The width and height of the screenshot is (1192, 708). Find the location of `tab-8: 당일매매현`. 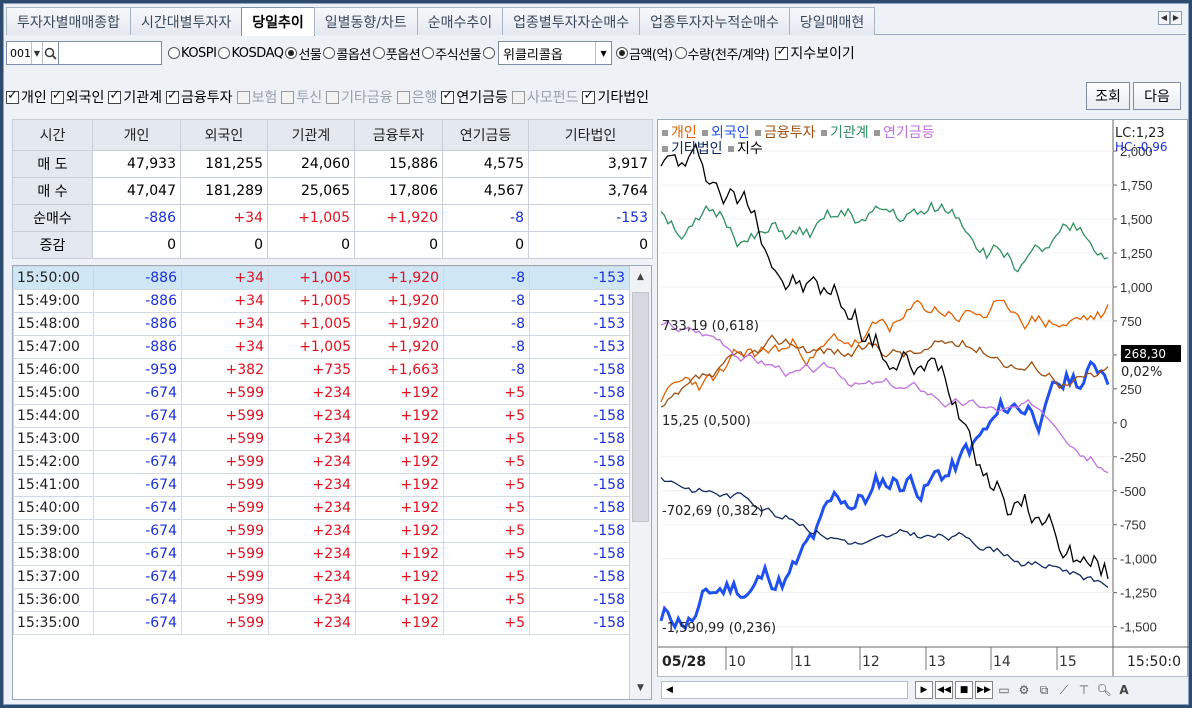

tab-8: 당일매매현 is located at coordinates (832, 21).